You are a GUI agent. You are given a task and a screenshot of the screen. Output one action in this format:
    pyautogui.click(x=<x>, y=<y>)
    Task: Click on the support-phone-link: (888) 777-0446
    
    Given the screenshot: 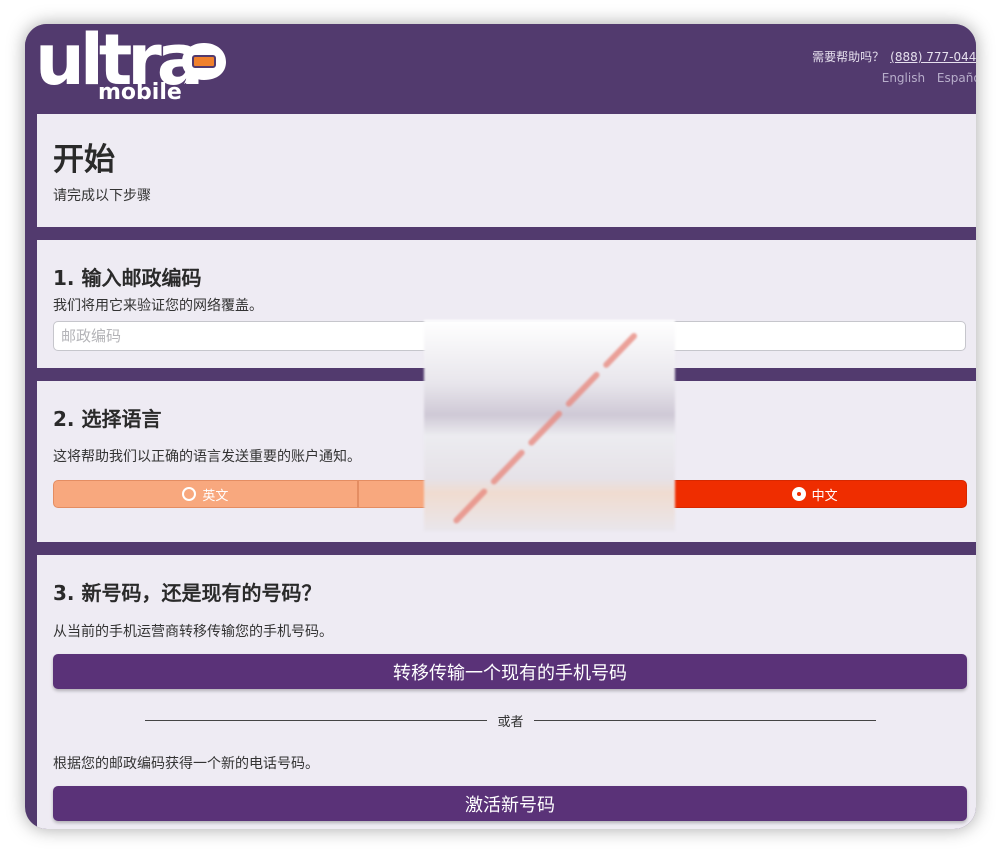 What is the action you would take?
    pyautogui.click(x=933, y=57)
    